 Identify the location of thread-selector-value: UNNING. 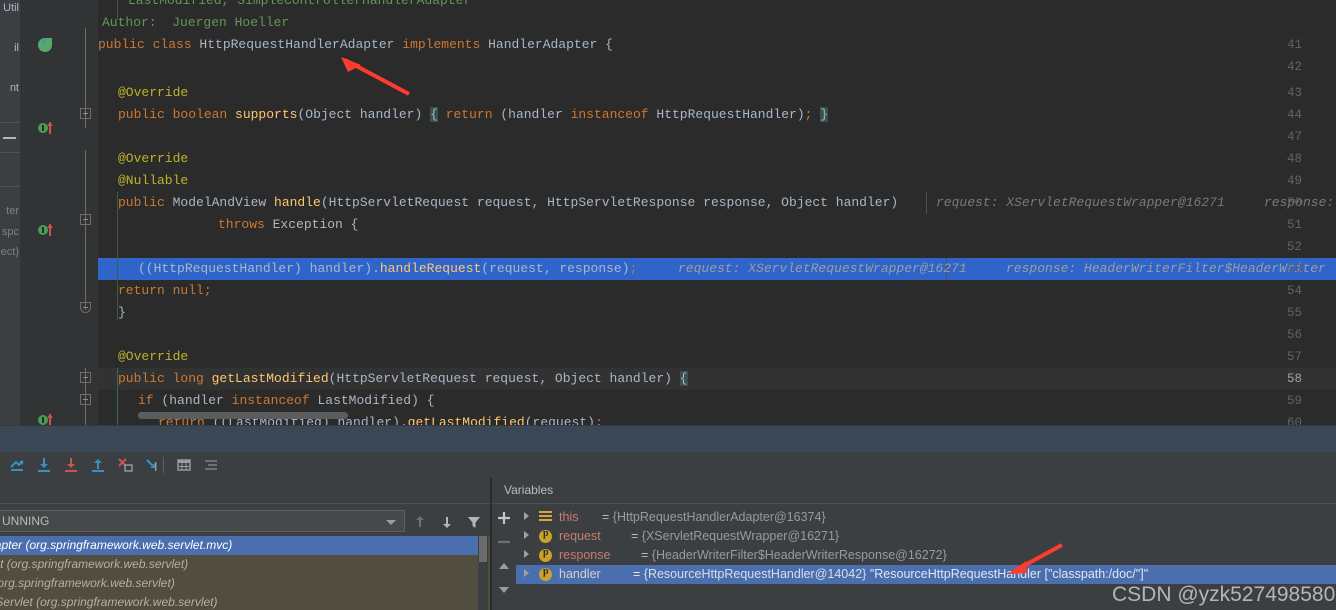
(26, 521).